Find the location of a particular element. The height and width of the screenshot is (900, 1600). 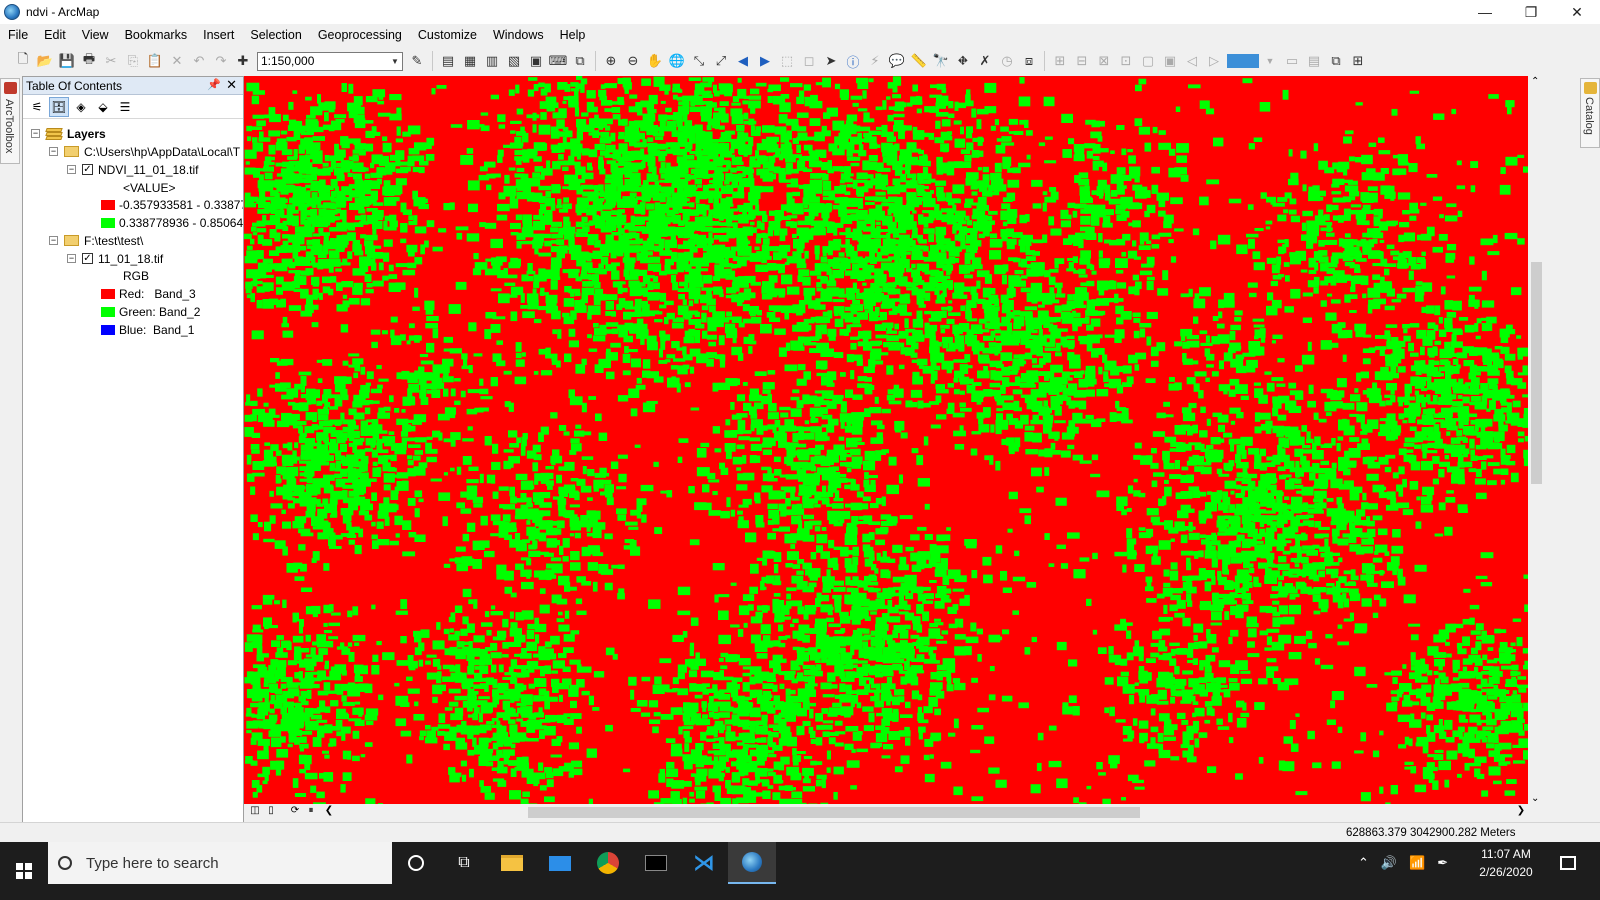

layout-zoom-out-icon: ⊟ is located at coordinates (1082, 61).